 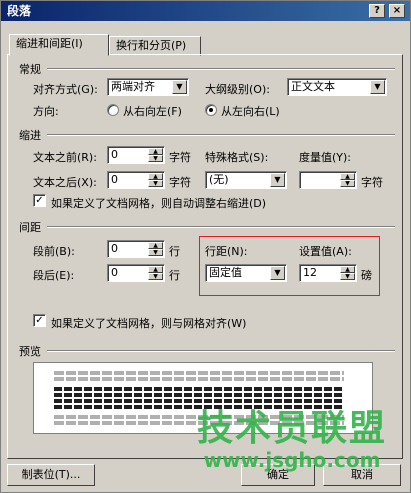 I want to click on measure-label: 度量值(Y):, so click(x=325, y=157).